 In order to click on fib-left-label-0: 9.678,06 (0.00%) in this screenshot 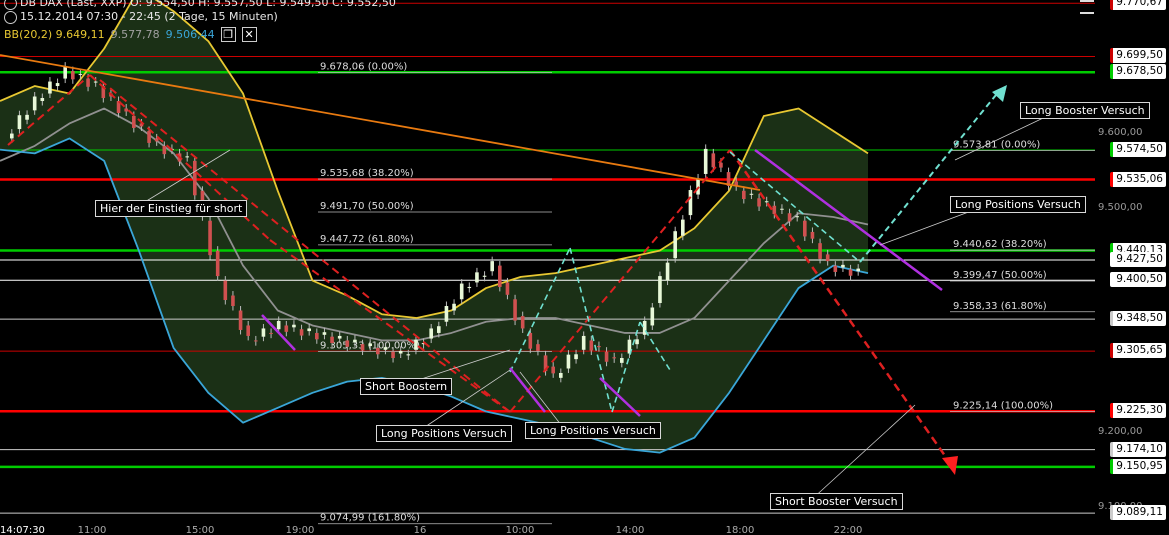, I will do `click(363, 67)`.